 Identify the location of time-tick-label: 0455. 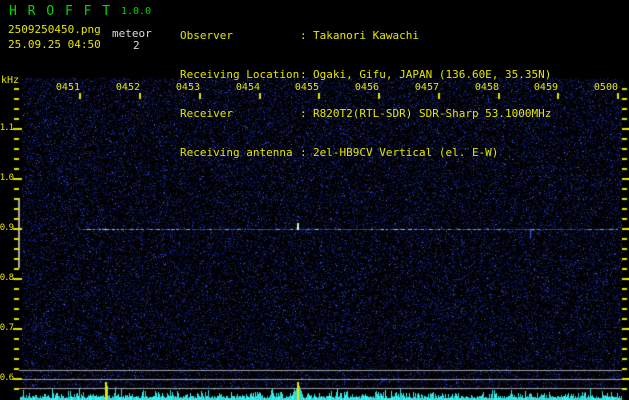
(306, 87).